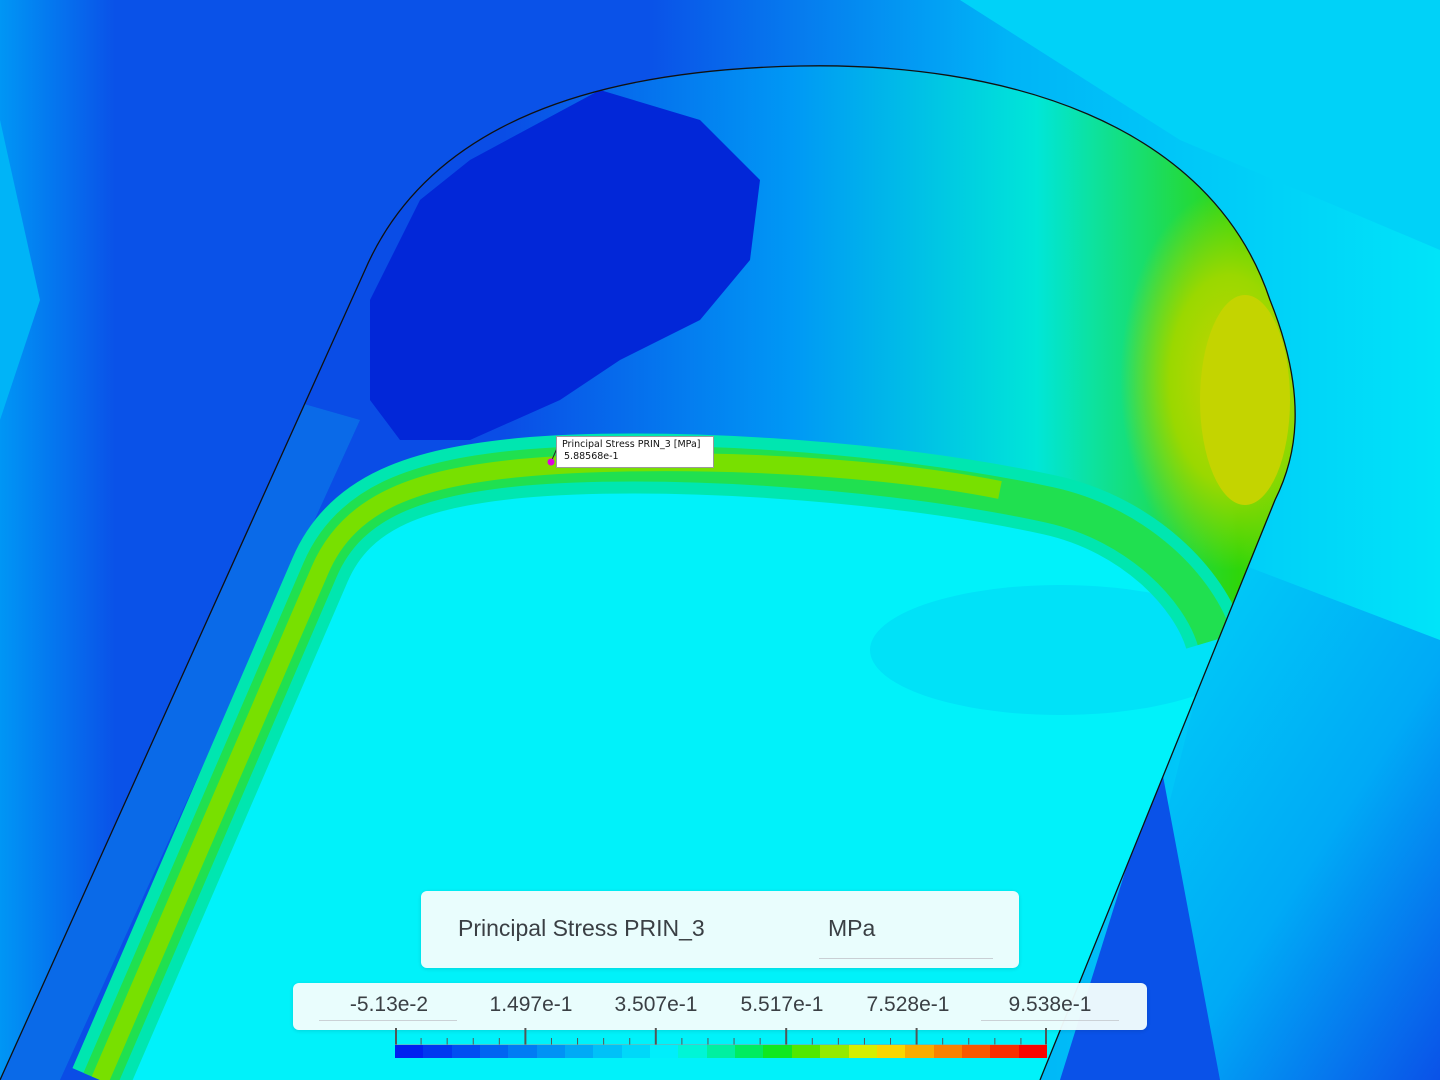 Image resolution: width=1440 pixels, height=1080 pixels. I want to click on legend-tick-label: 3.507e-1, so click(656, 1004).